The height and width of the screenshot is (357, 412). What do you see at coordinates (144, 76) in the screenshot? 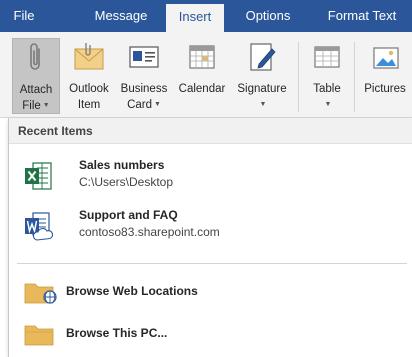
I see `business-card-button: Business Card ▼` at bounding box center [144, 76].